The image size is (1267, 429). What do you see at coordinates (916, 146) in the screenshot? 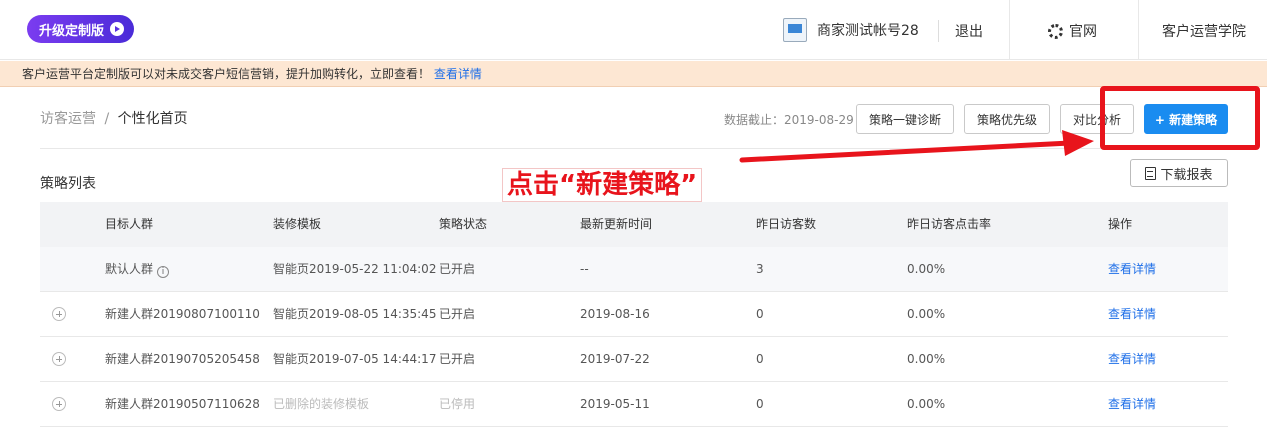
I see `annotation-arrow-icon` at bounding box center [916, 146].